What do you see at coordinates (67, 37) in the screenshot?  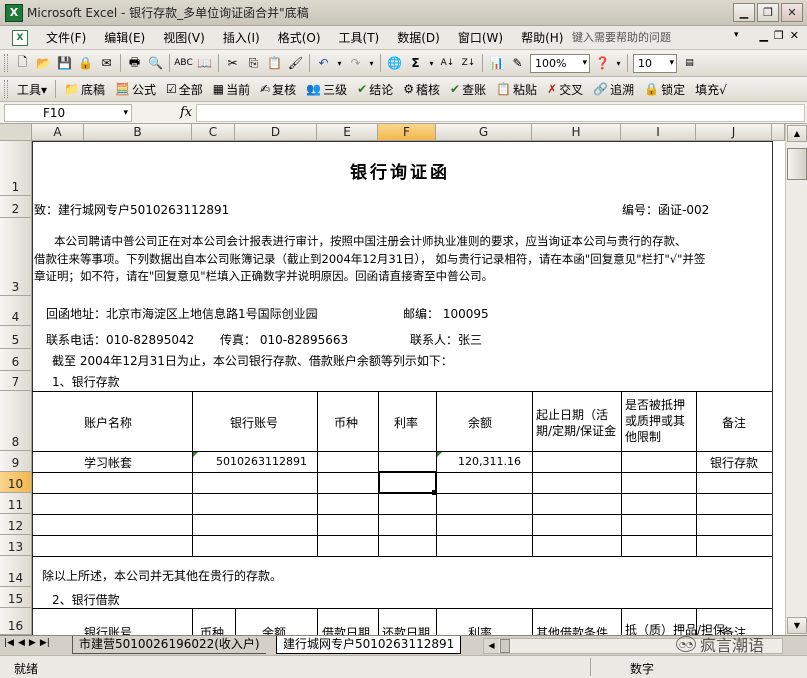 I see `menu-file: 文件(F)` at bounding box center [67, 37].